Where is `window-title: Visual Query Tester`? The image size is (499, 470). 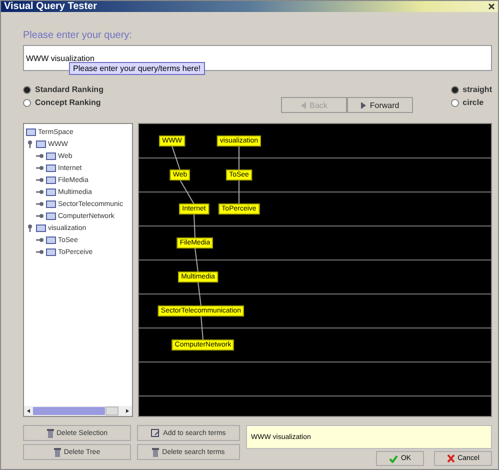 window-title: Visual Query Tester is located at coordinates (51, 6).